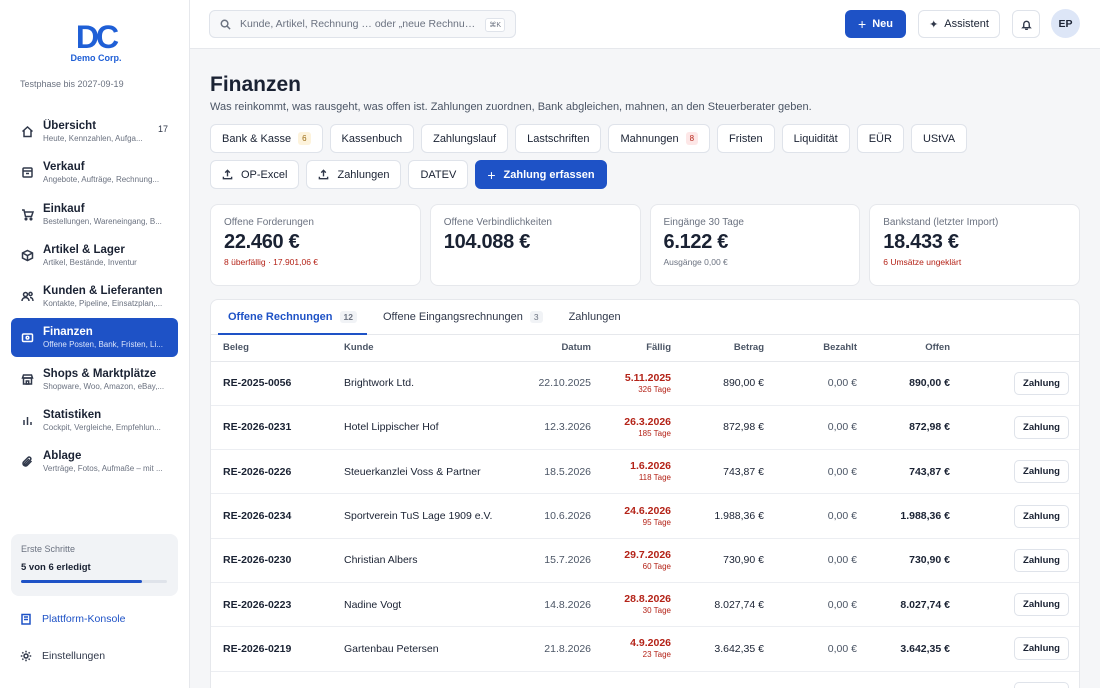 This screenshot has width=1100, height=688. Describe the element at coordinates (755, 245) in the screenshot. I see `kpi-card: Eingänge 30 Tage 6.122 € Ausgänge 0,00 €` at that location.